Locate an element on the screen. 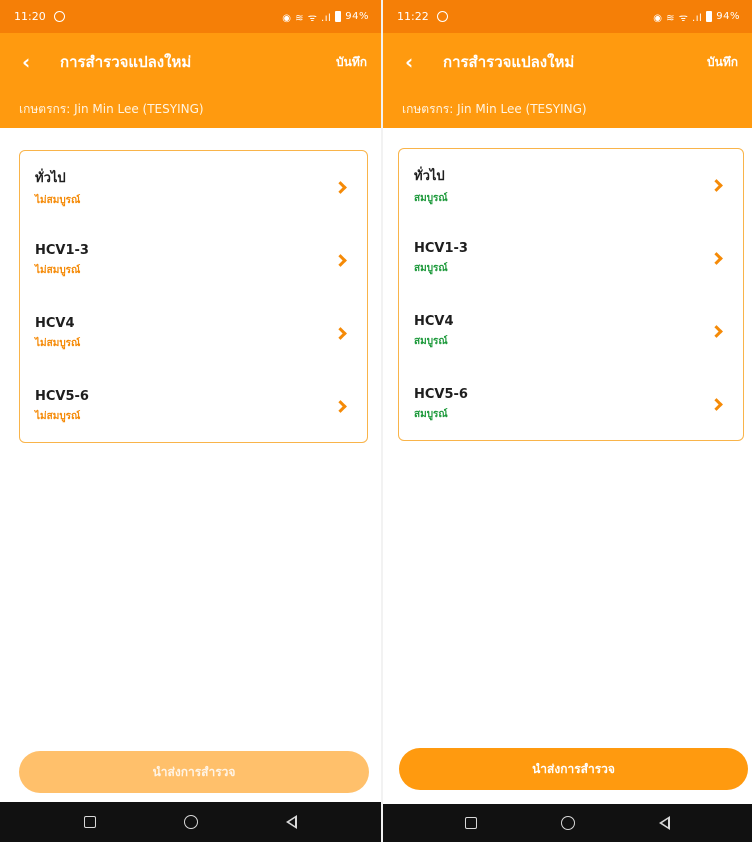 The height and width of the screenshot is (842, 752). section-row-general: ทั่วไป สมบูรณ์ is located at coordinates (571, 185).